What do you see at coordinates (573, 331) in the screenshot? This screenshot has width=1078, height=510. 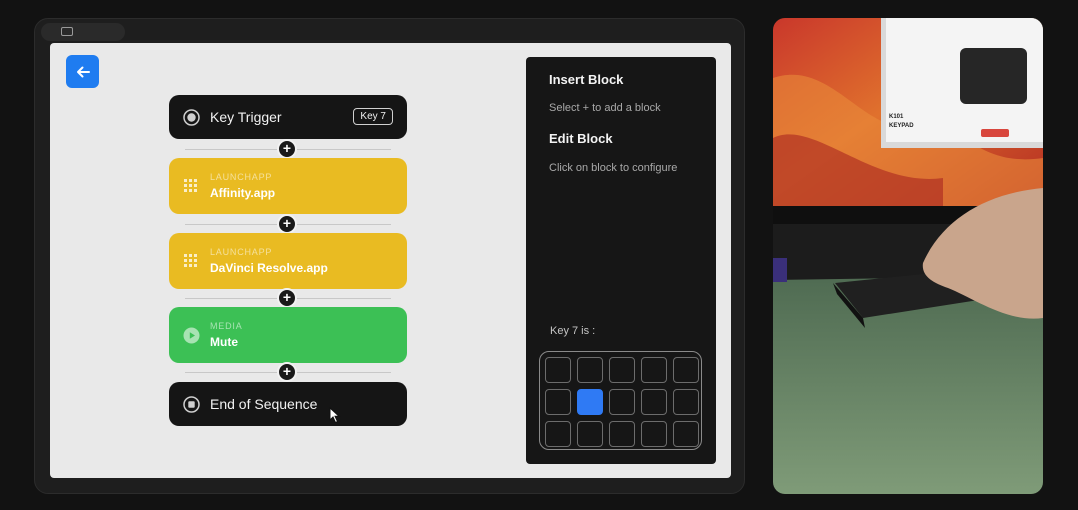 I see `key-label: Key 7 is :` at bounding box center [573, 331].